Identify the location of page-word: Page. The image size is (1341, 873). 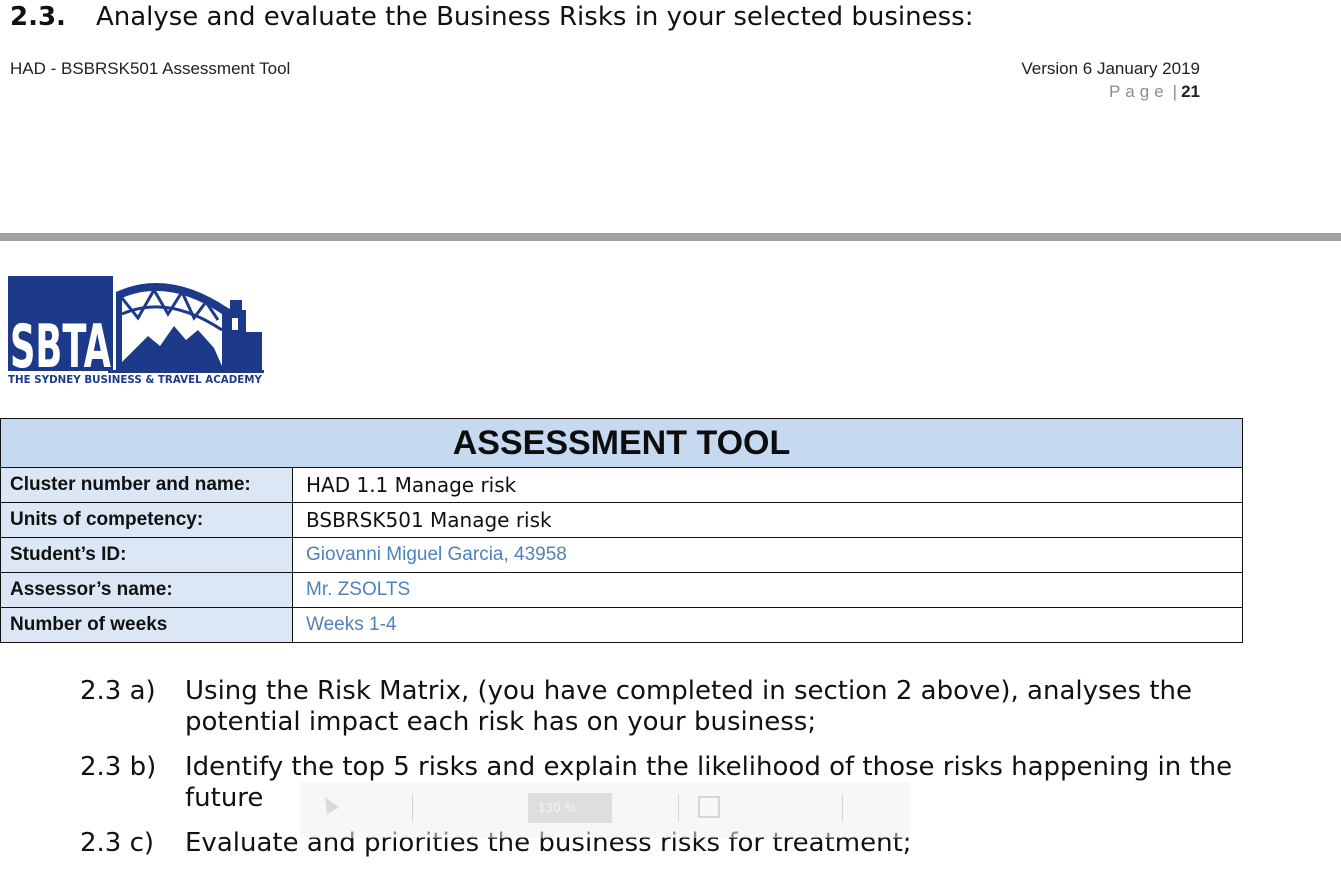
(1138, 91).